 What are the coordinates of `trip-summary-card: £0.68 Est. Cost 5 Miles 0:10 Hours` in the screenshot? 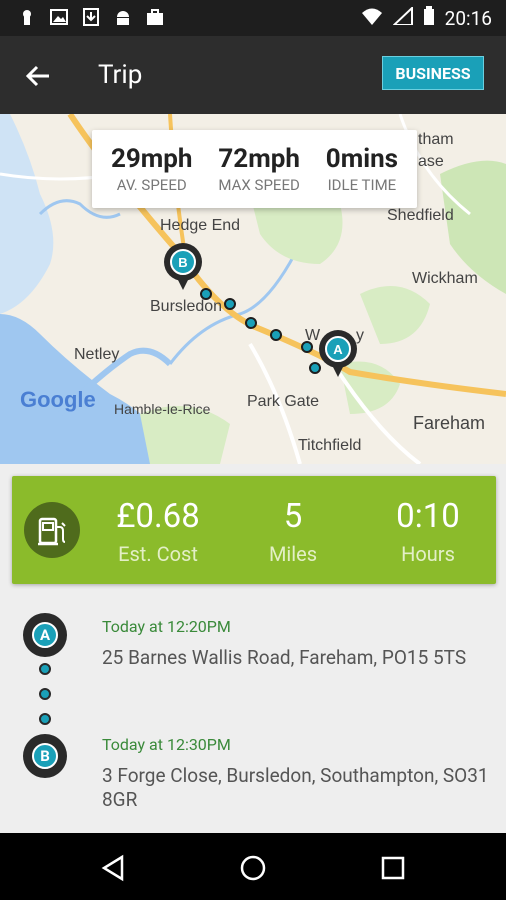 It's located at (254, 530).